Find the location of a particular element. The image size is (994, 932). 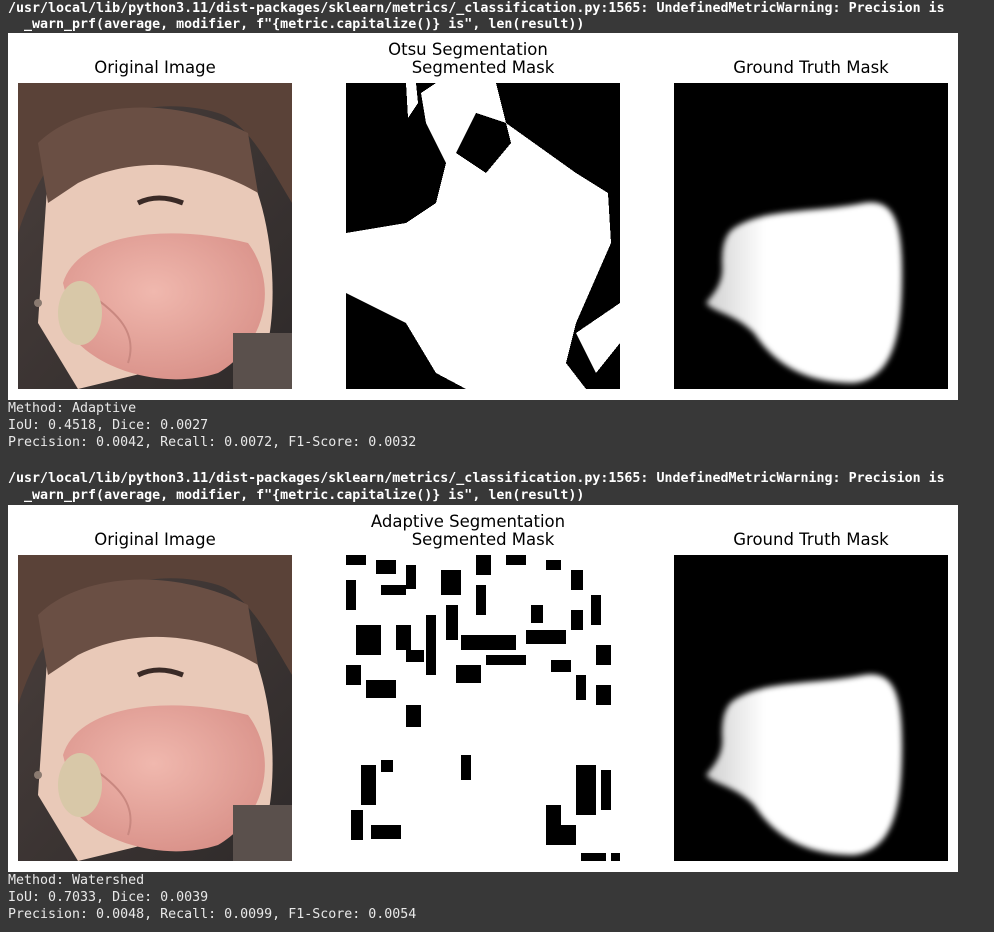

metrics-iou-dice: IoU: 0.4518, Dice: 0.0027 is located at coordinates (108, 425).